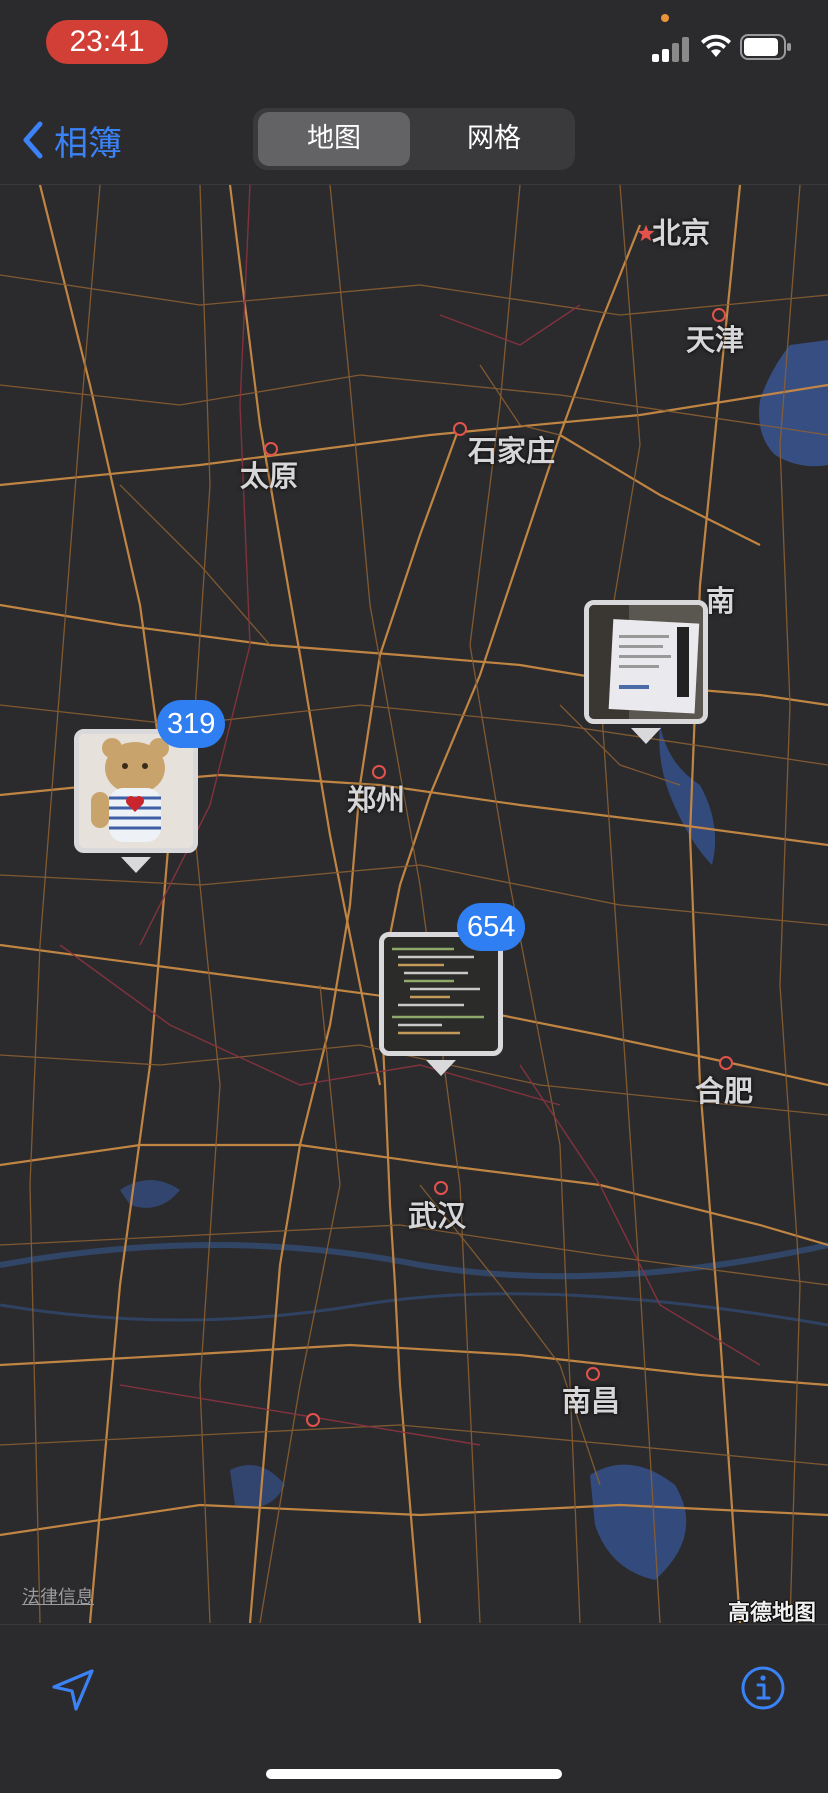  Describe the element at coordinates (646, 736) in the screenshot. I see `pin-tail-receipt` at that location.